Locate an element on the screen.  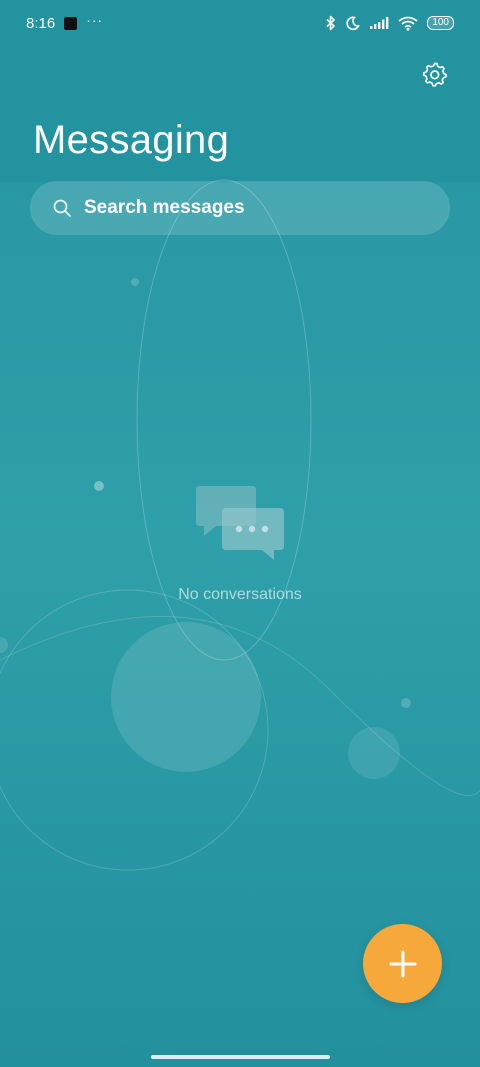
plus-icon is located at coordinates (402, 963).